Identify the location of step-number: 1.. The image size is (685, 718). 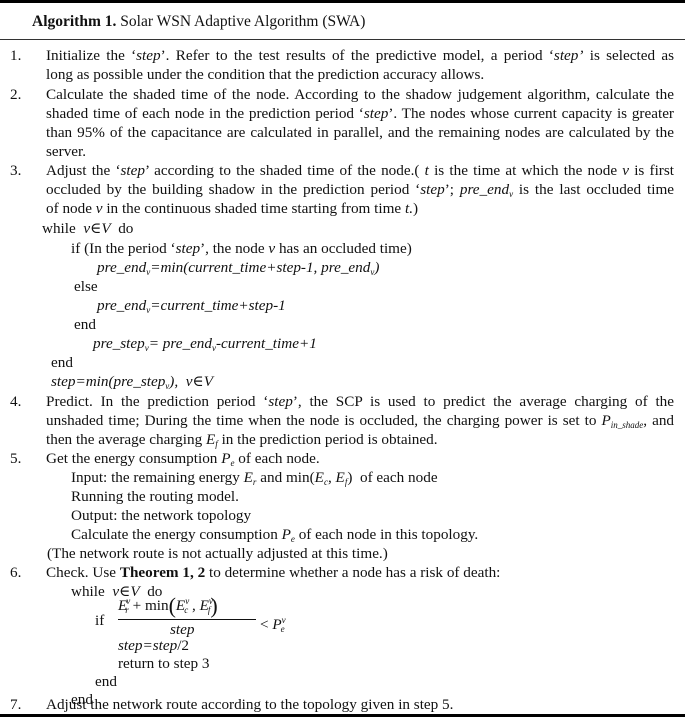
(16, 55).